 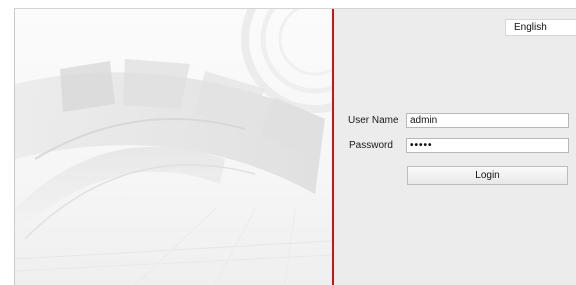 I want to click on username-input: admin, so click(x=487, y=120).